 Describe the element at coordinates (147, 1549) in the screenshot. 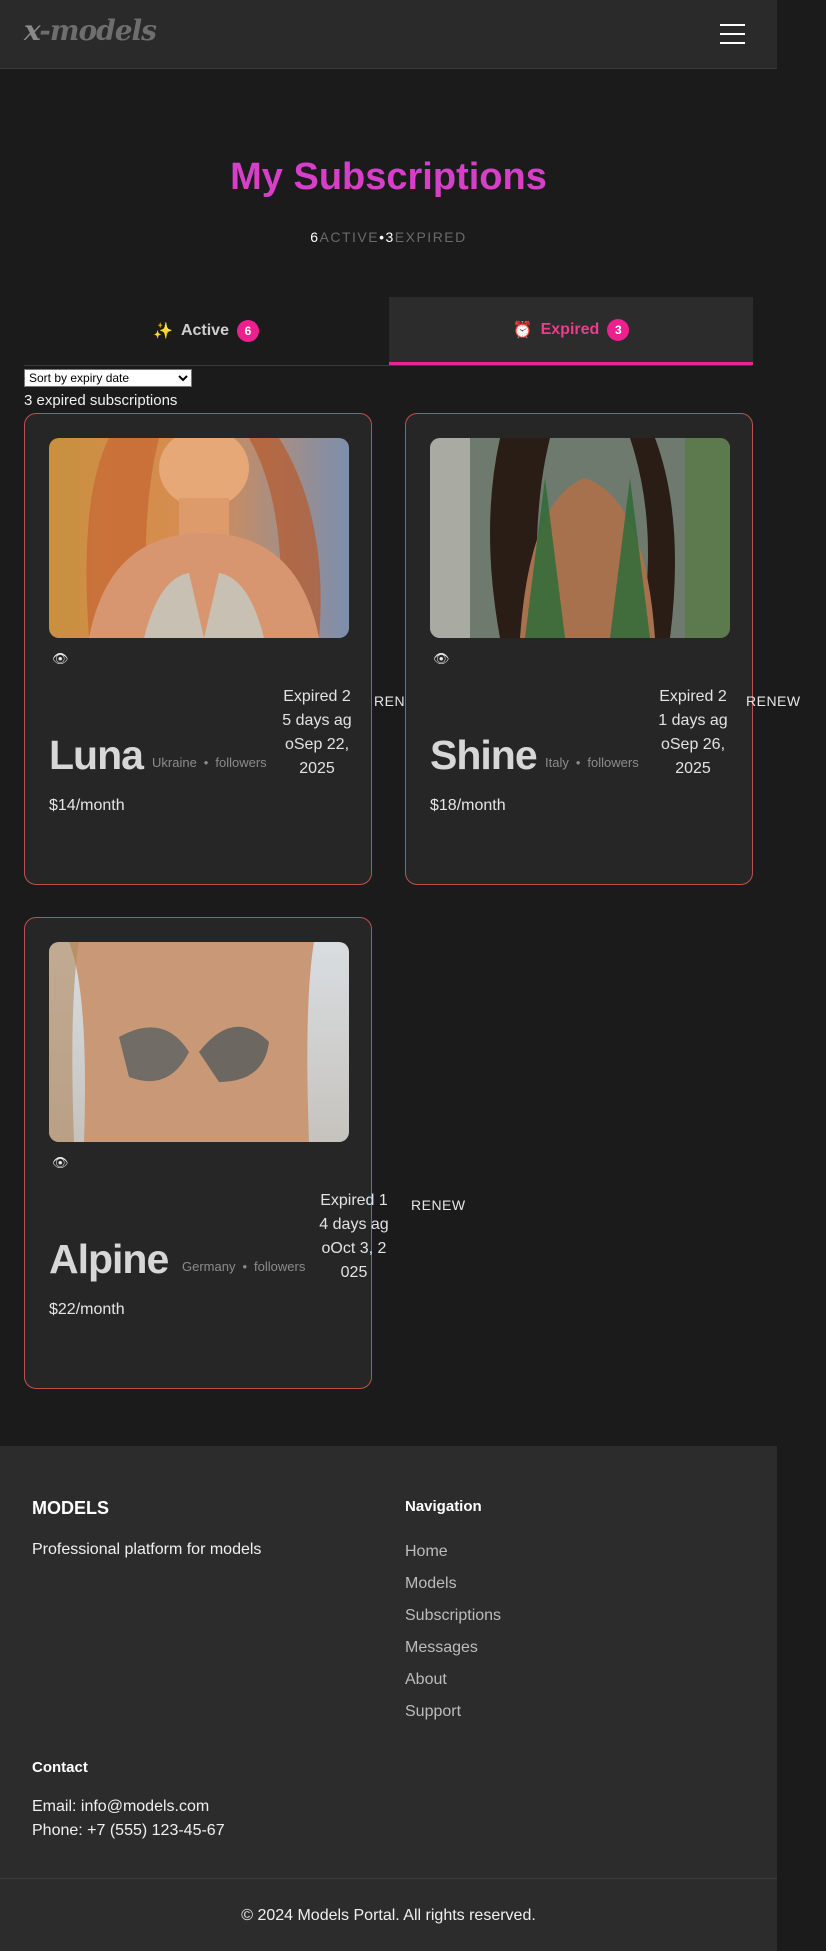

I see `footer-tagline: Professional platform for models` at that location.